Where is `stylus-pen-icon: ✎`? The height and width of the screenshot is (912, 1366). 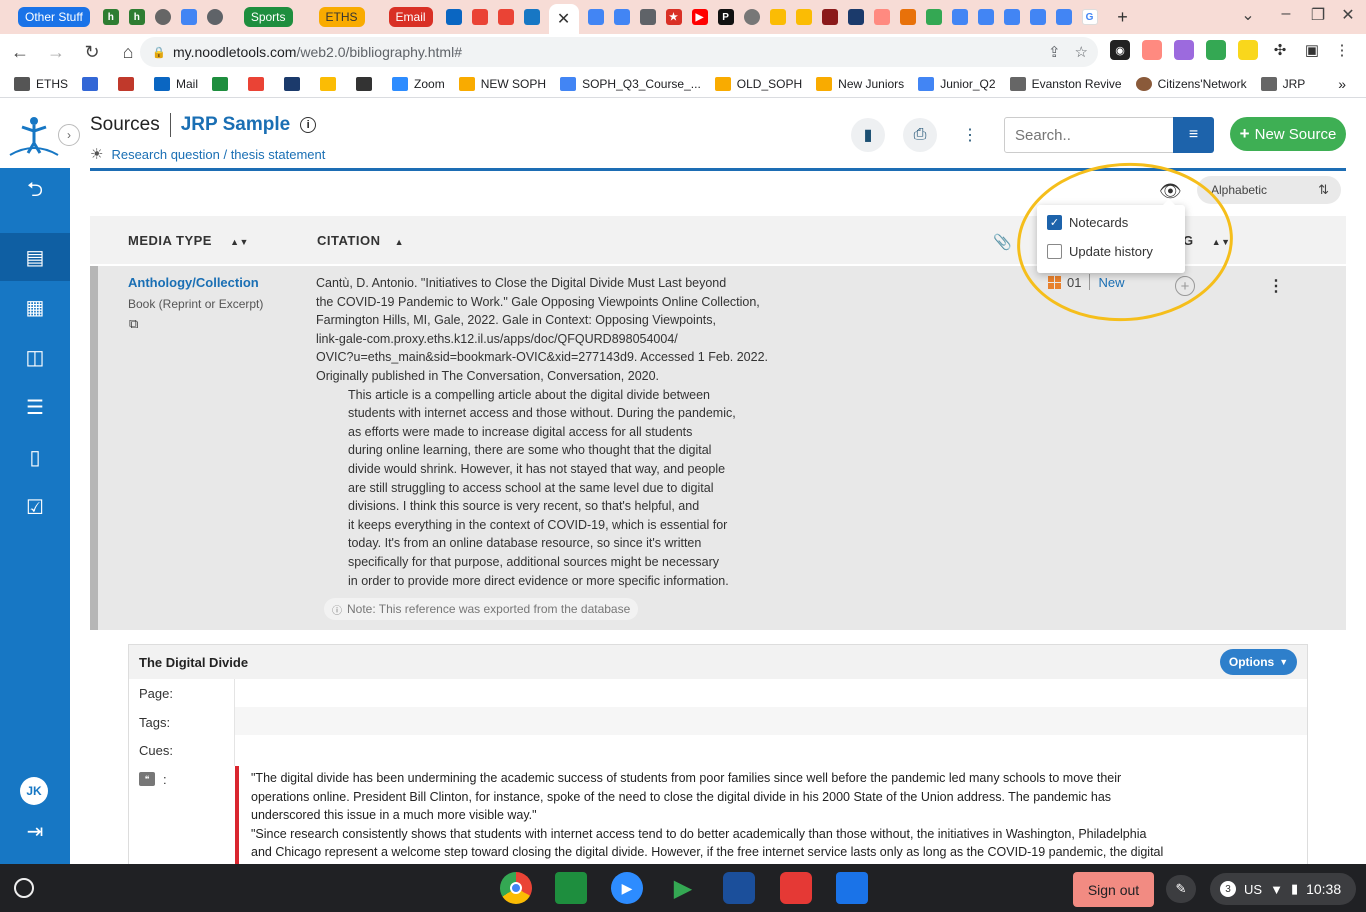 stylus-pen-icon: ✎ is located at coordinates (1181, 889).